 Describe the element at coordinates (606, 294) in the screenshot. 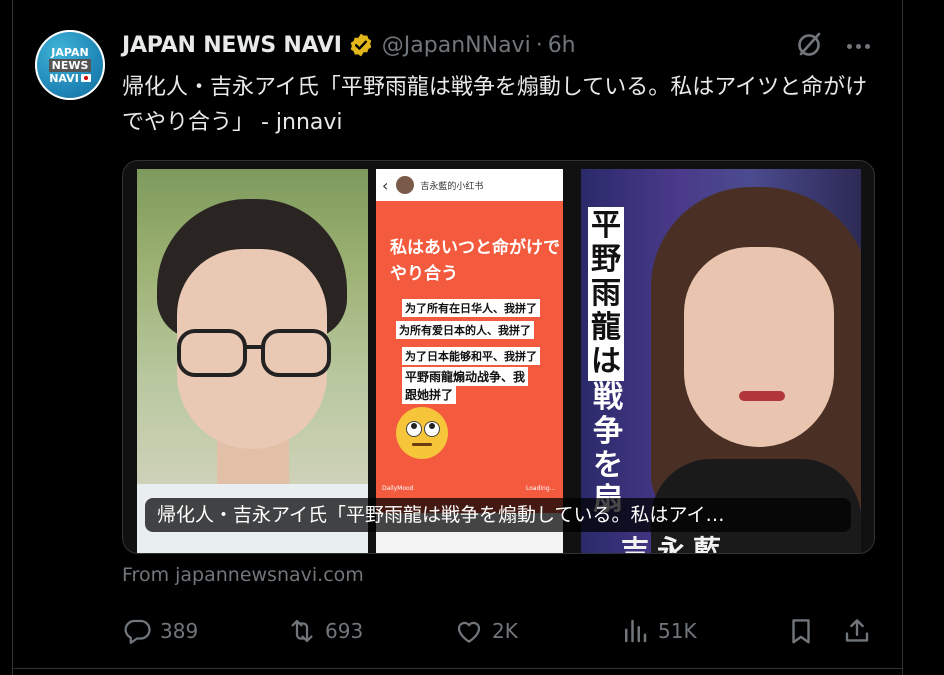

I see `poster-vertical-boxed-text: 平 野 雨 龍 は` at that location.